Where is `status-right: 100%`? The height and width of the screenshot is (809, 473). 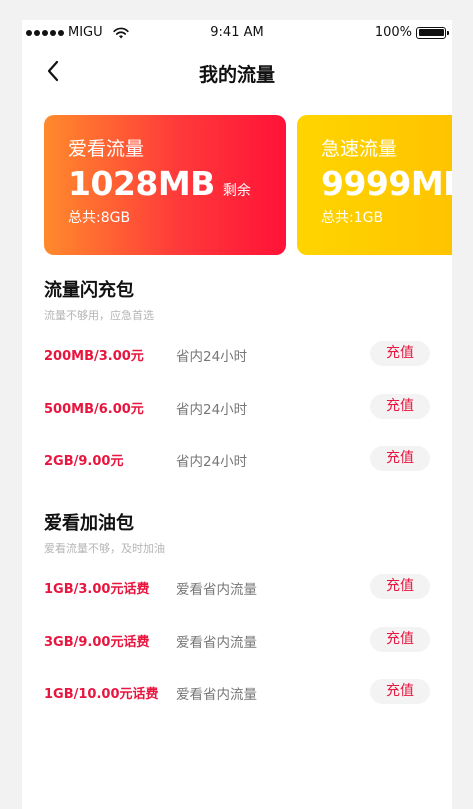
status-right: 100% is located at coordinates (411, 32).